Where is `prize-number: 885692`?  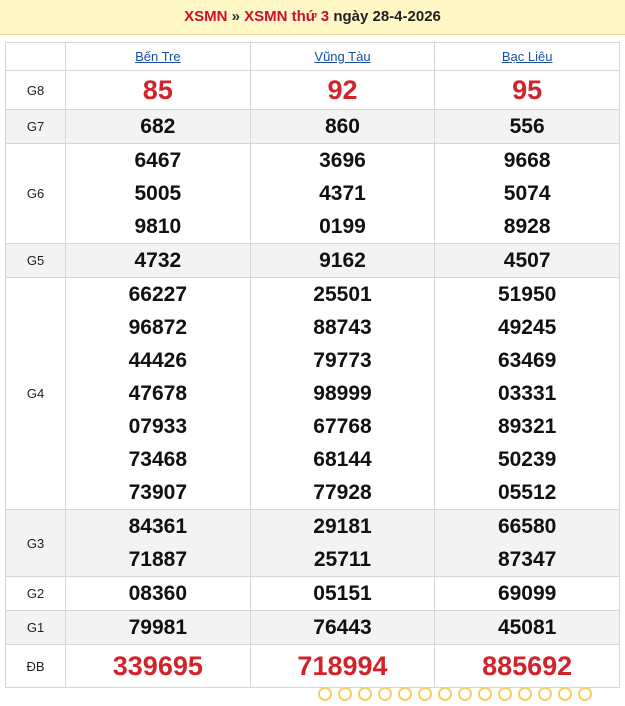
prize-number: 885692 is located at coordinates (527, 666).